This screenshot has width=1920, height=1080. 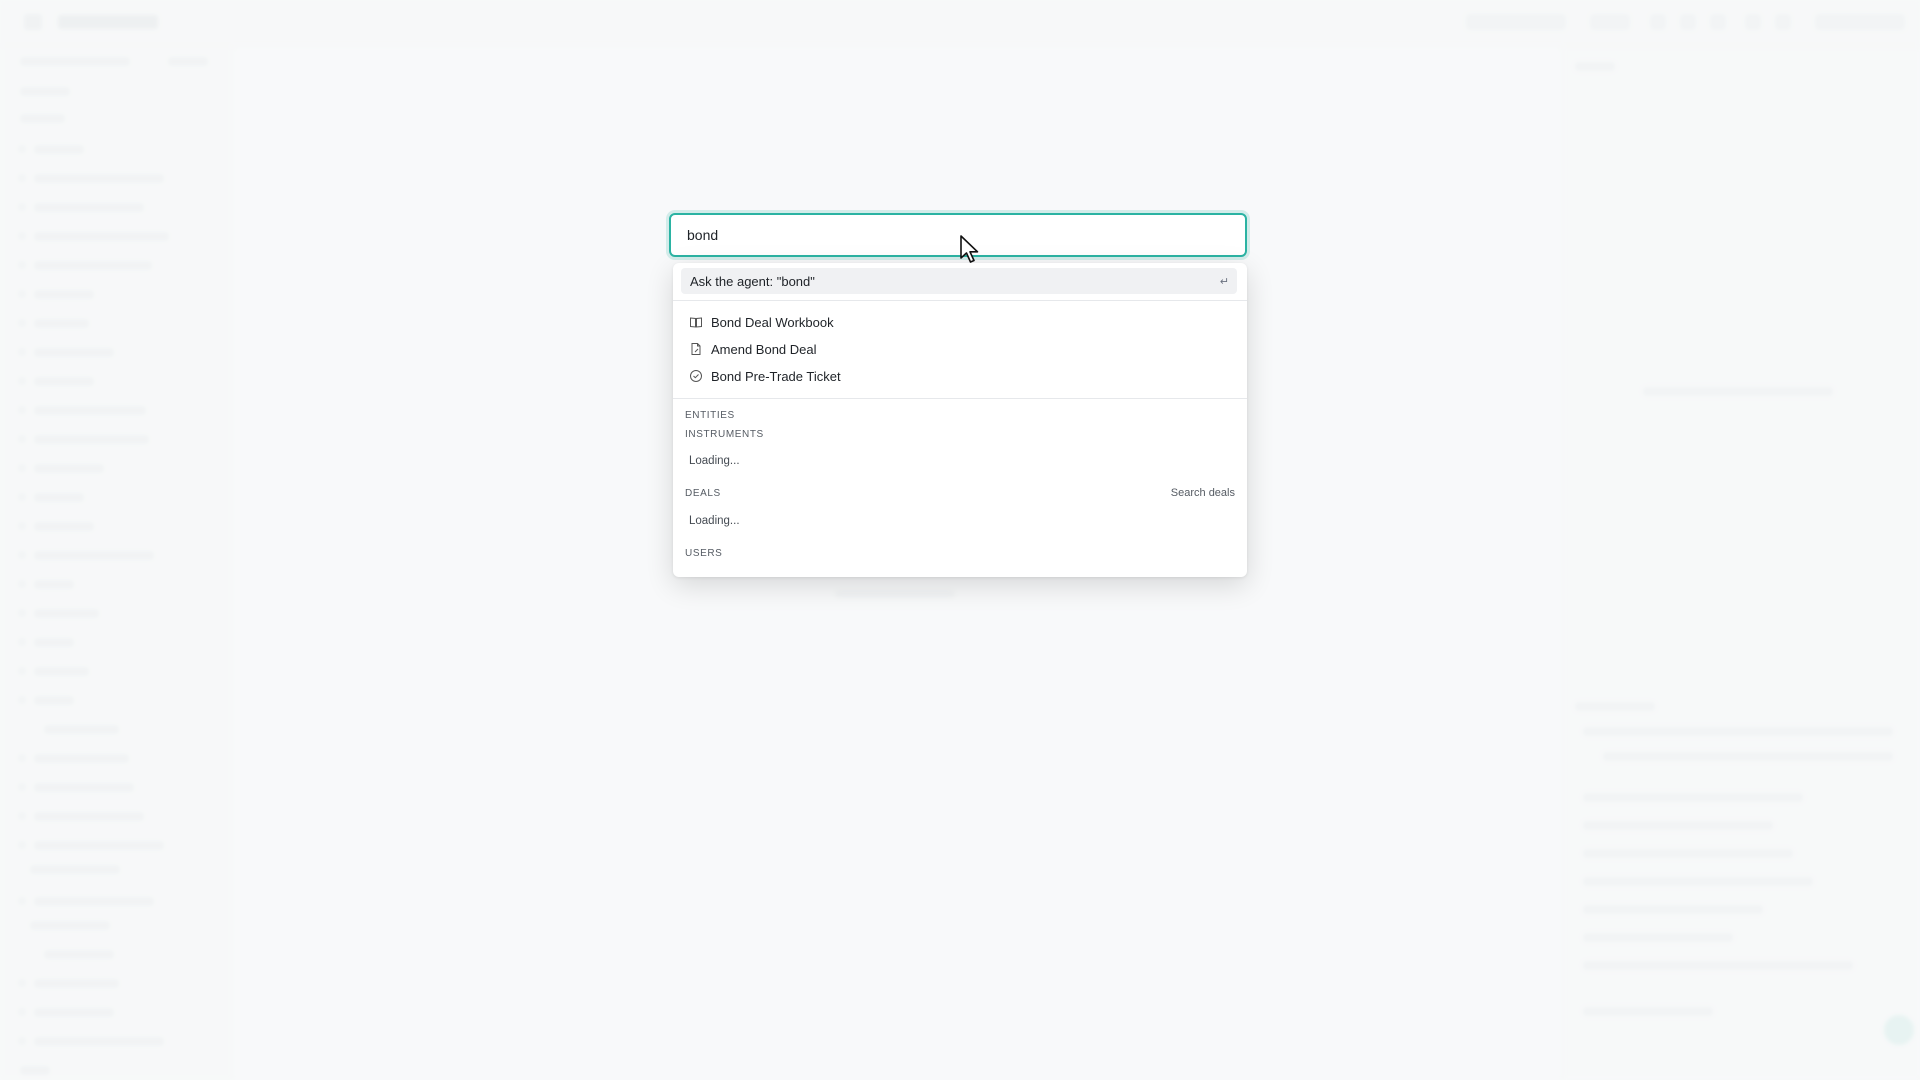 I want to click on check-circle-icon, so click(x=696, y=376).